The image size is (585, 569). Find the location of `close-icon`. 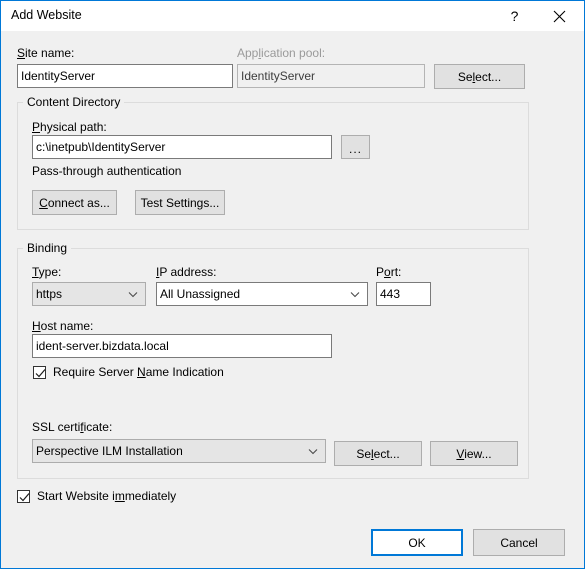

close-icon is located at coordinates (559, 16).